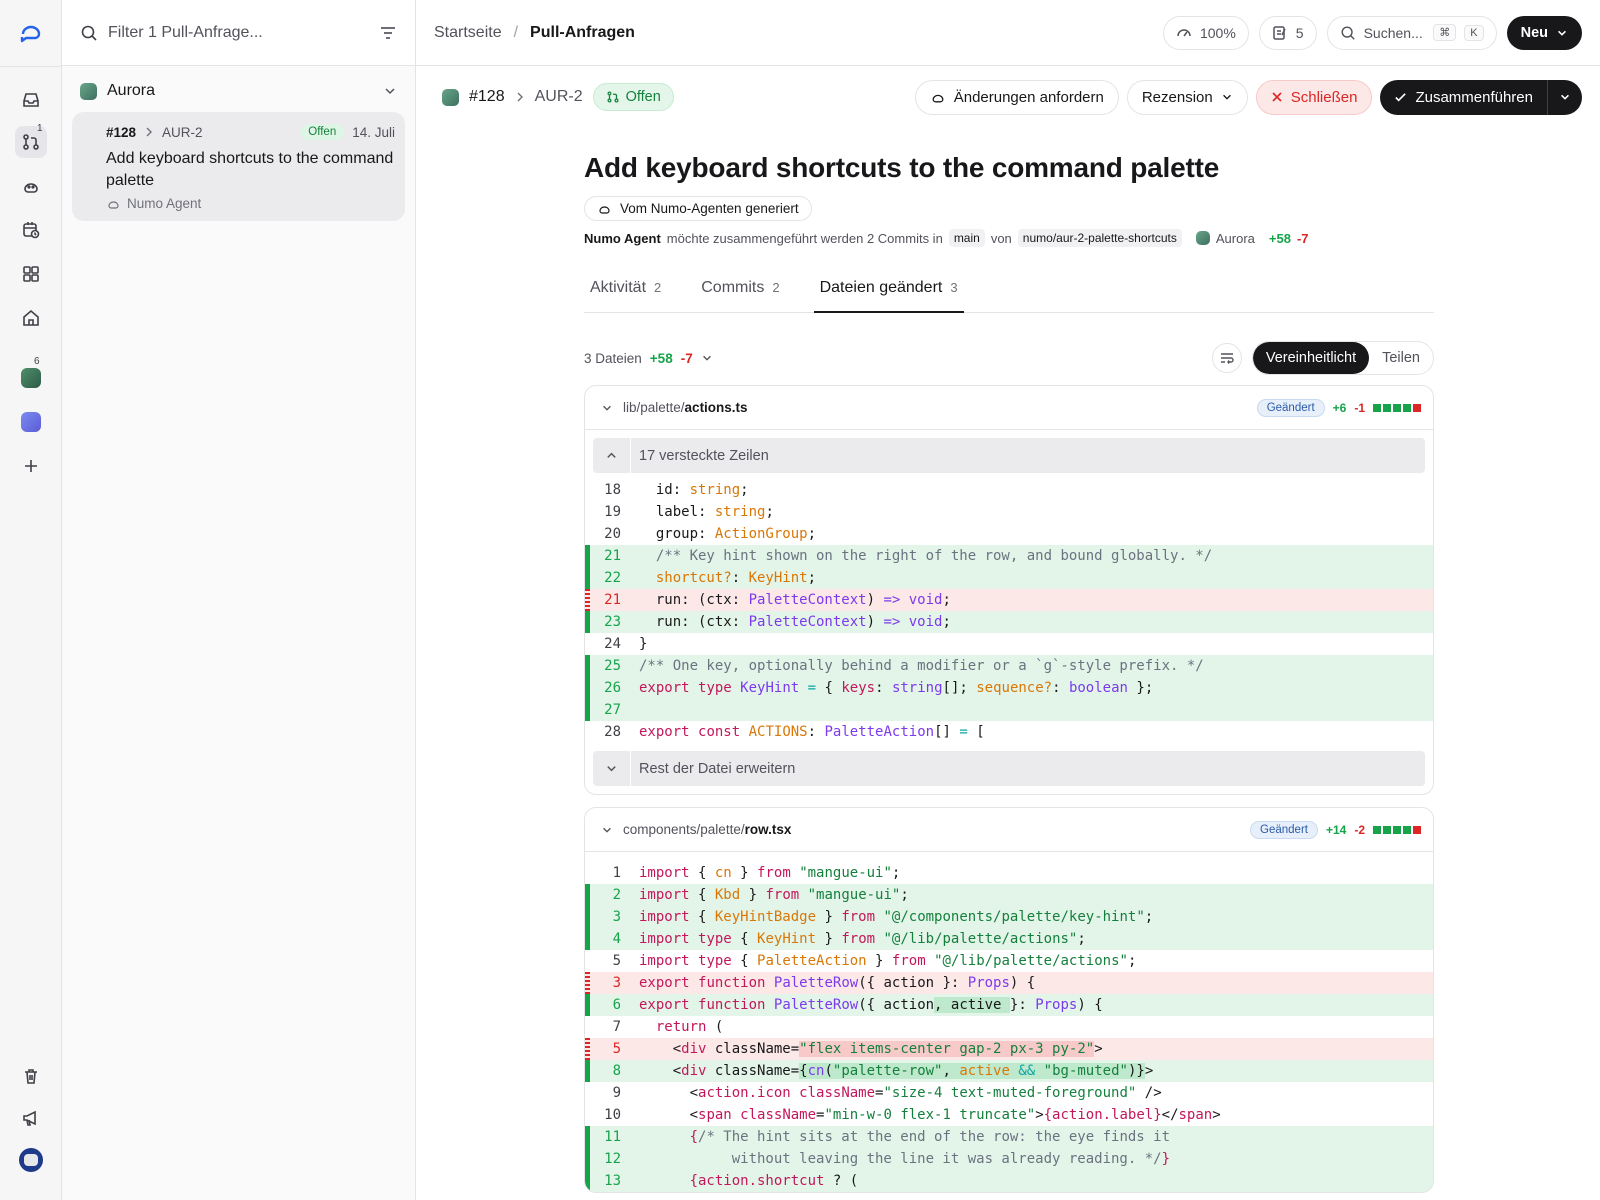 This screenshot has height=1200, width=1600. I want to click on app-logo-icon, so click(31, 32).